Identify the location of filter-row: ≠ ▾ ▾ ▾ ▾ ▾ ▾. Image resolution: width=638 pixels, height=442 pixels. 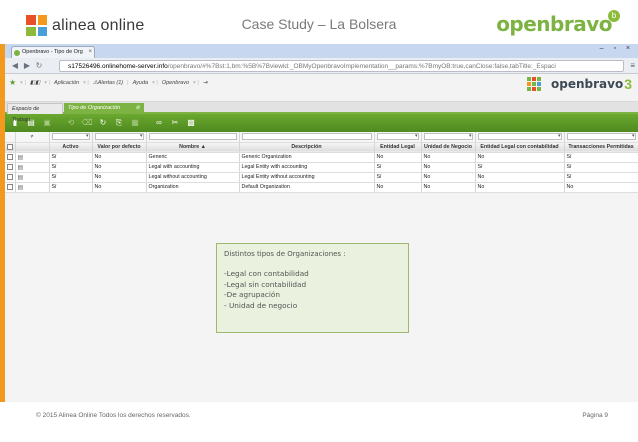
(321, 137).